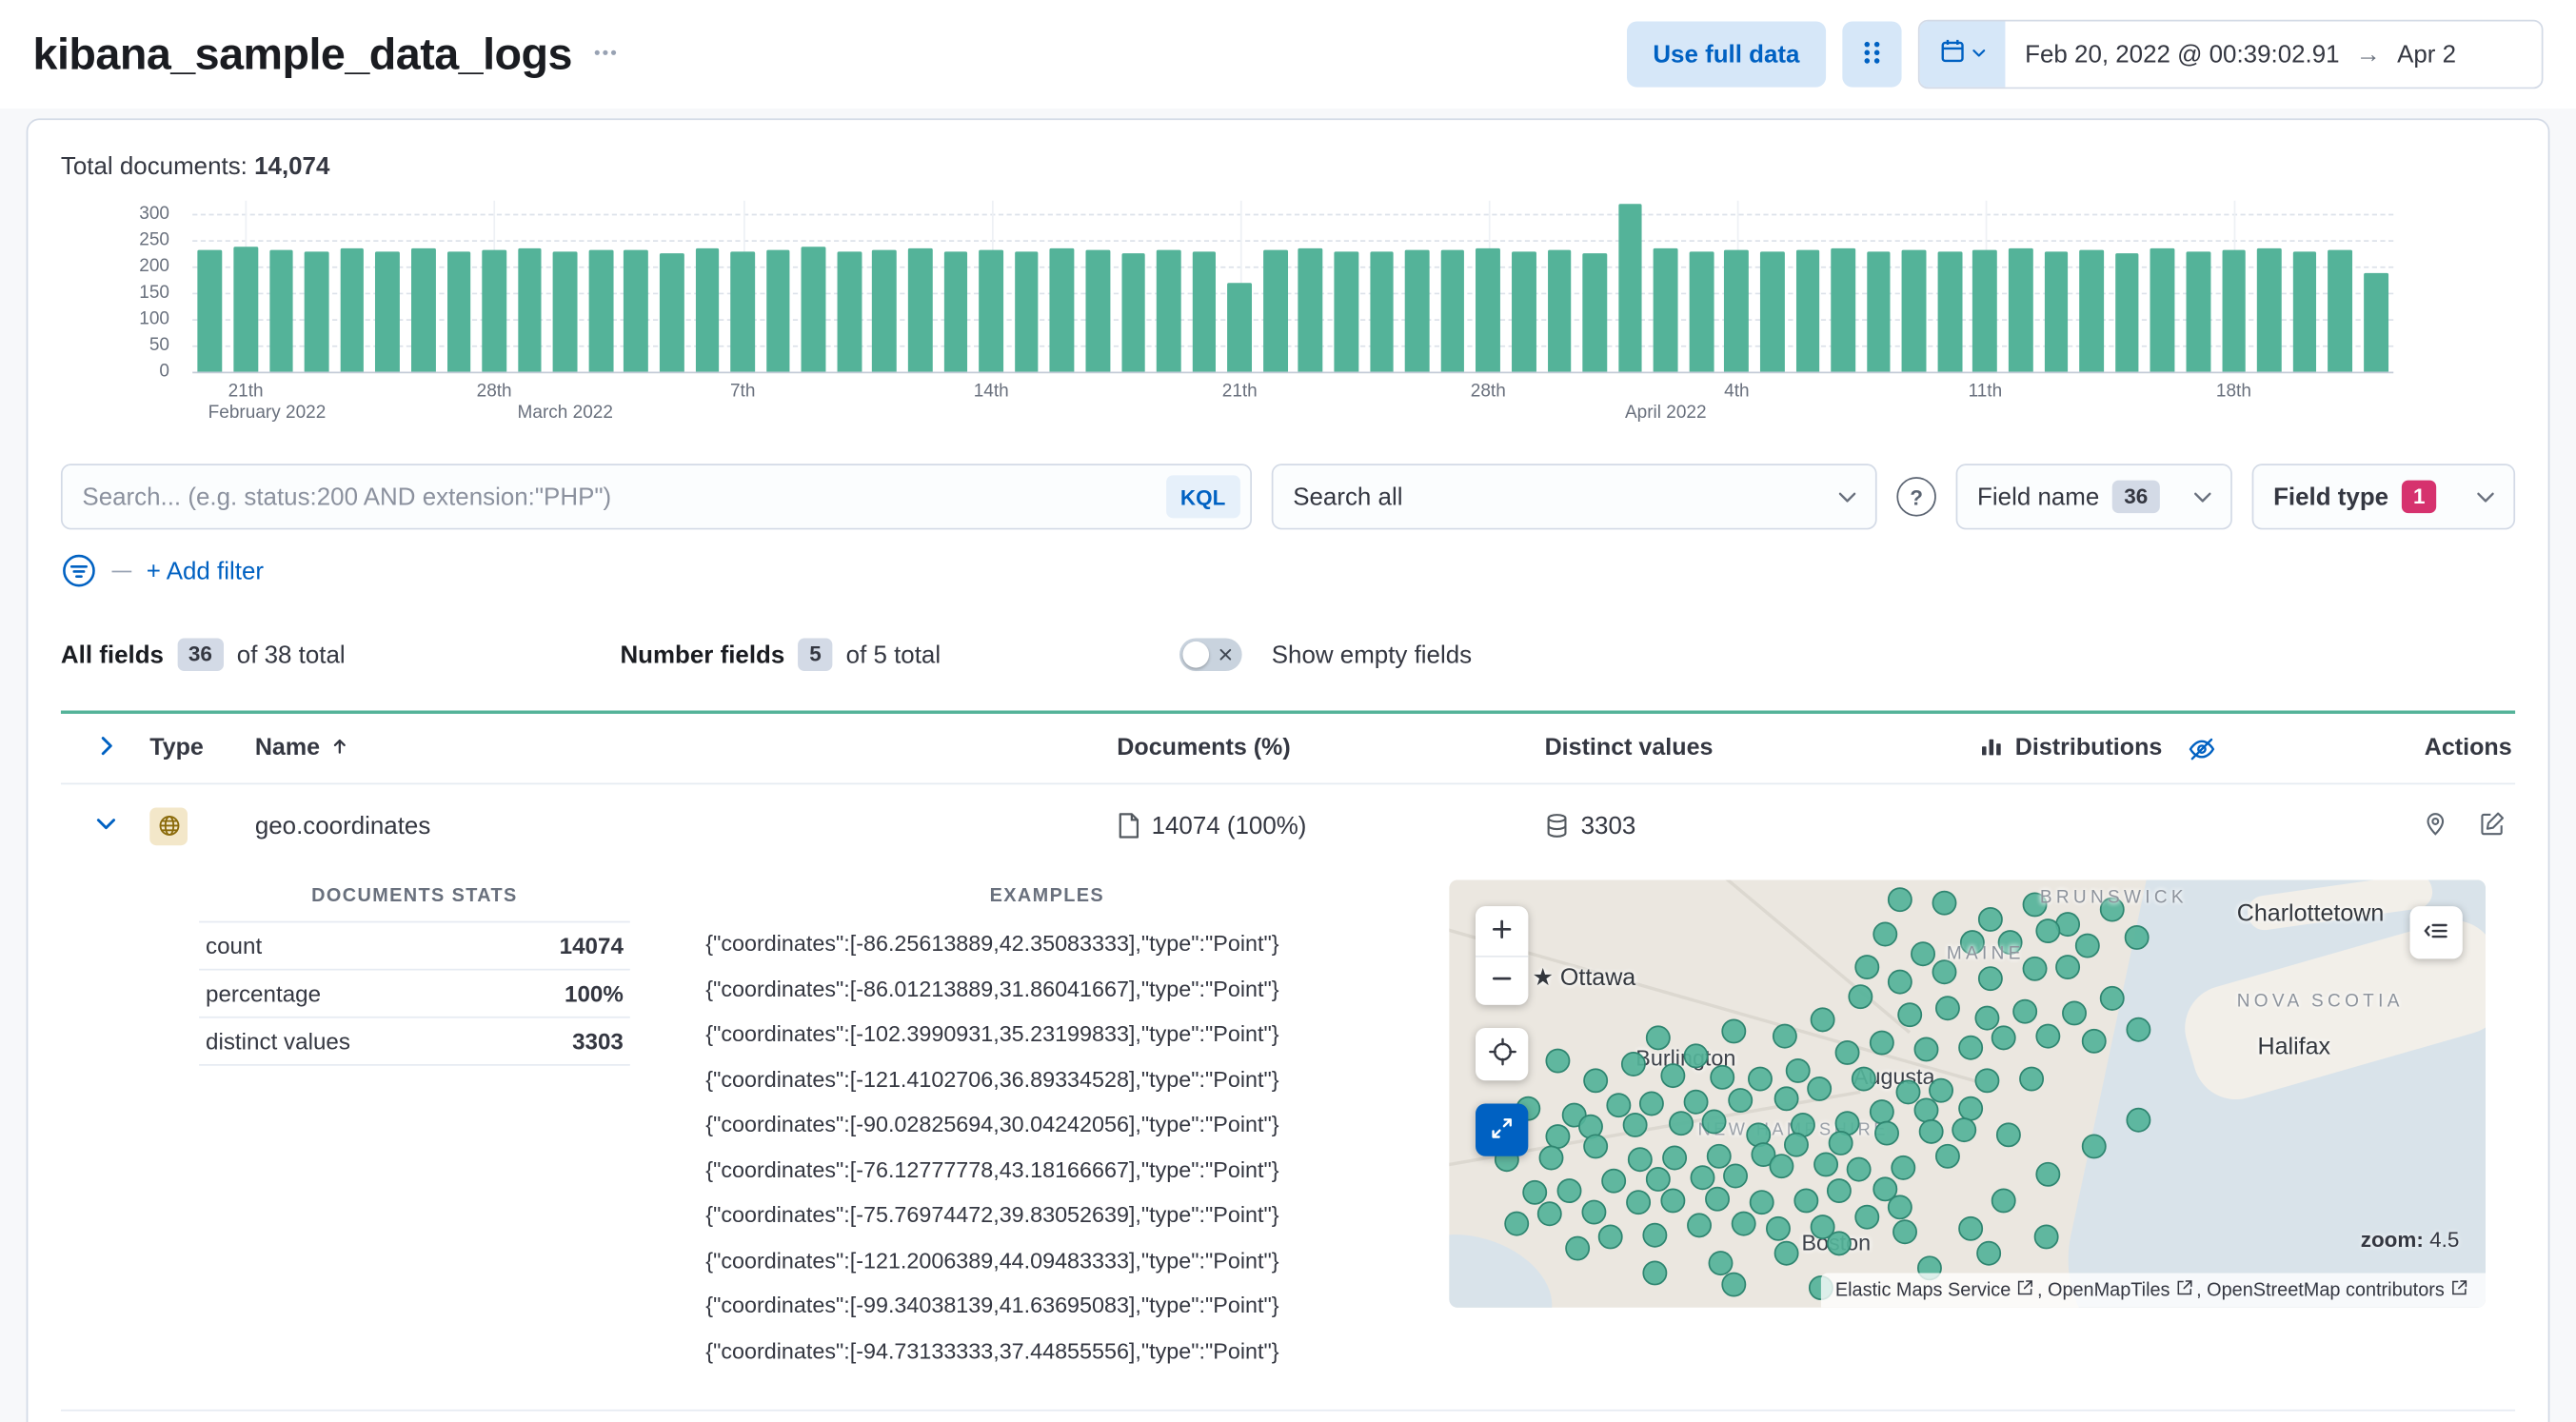 The image size is (2576, 1422). Describe the element at coordinates (1196, 654) in the screenshot. I see `toggle-knob` at that location.